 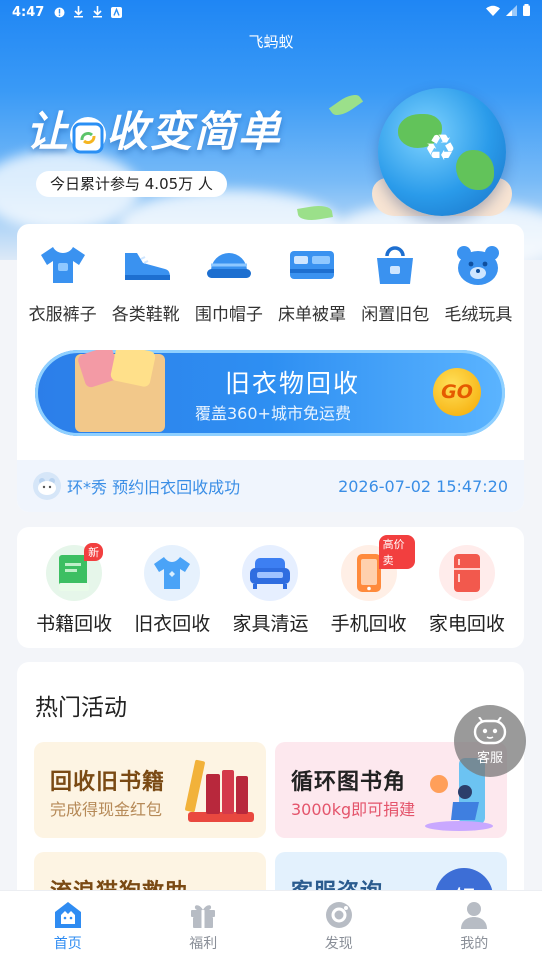 I want to click on nav-home: 首页, so click(x=68, y=928).